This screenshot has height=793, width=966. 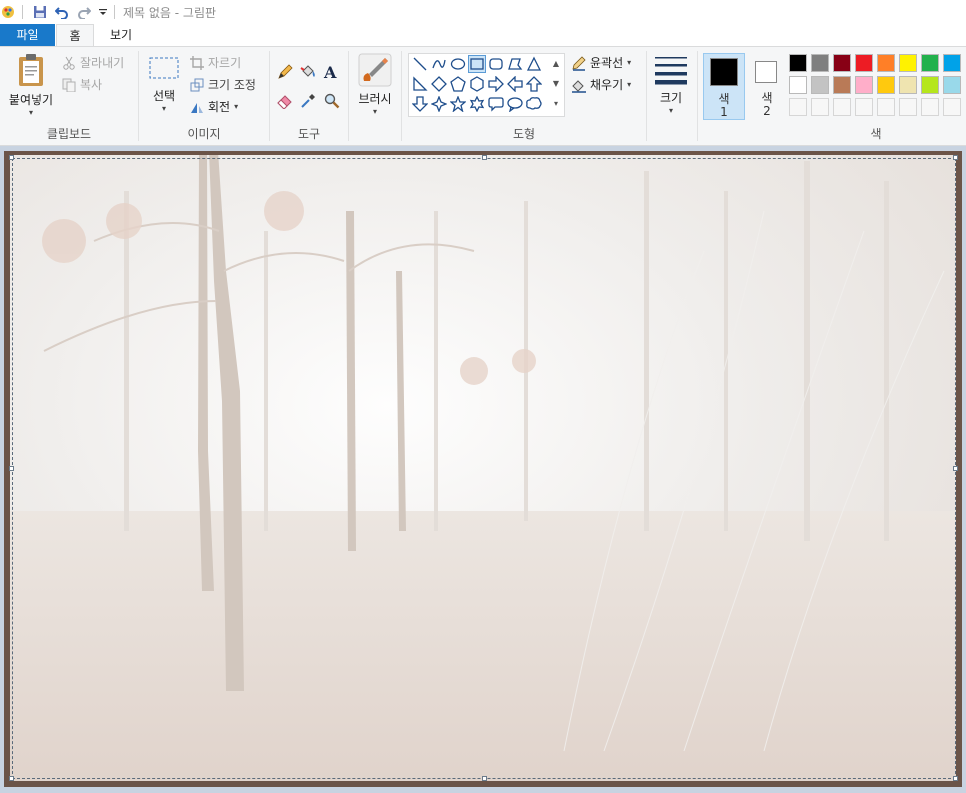 I want to click on eraser-icon, so click(x=285, y=102).